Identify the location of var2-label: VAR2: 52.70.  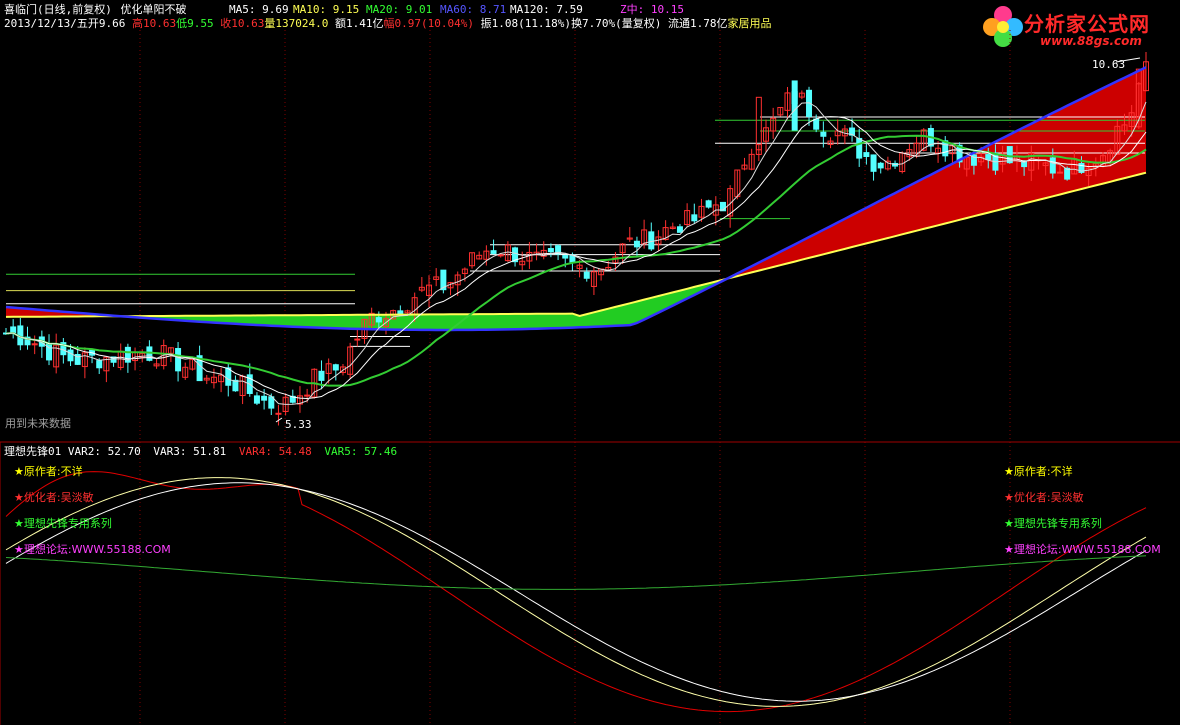
(104, 451).